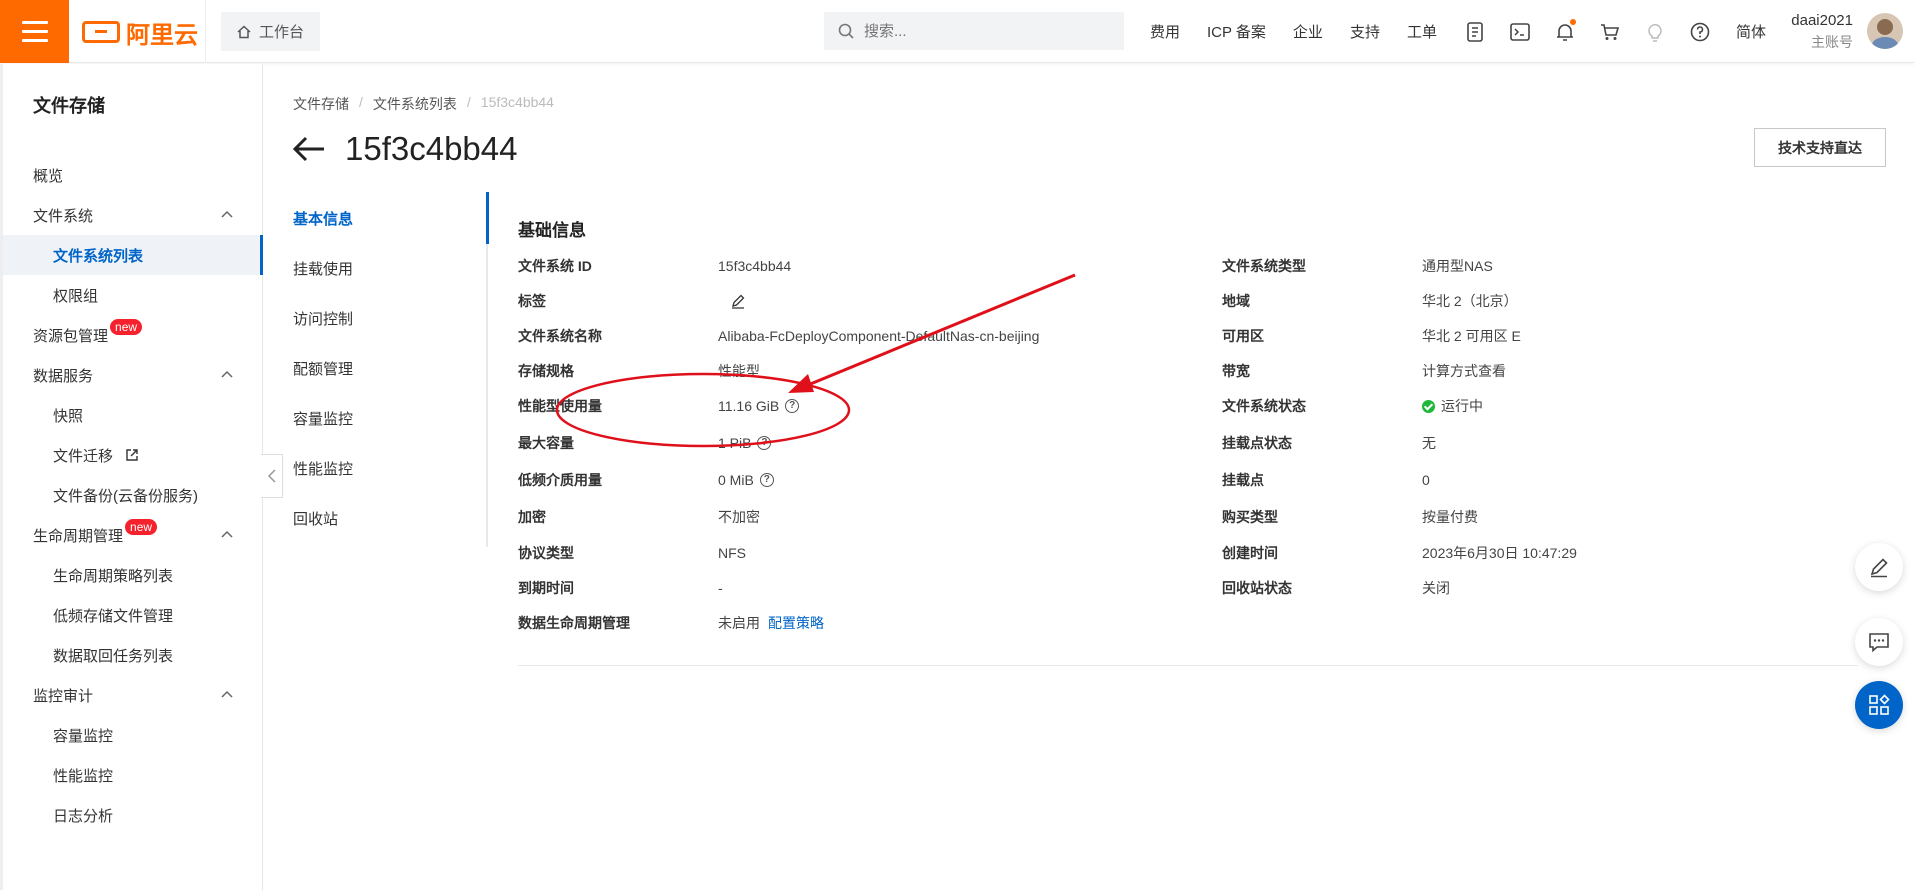  I want to click on sidebar-item-retrieve-tasks: 数据取回任务列表, so click(133, 655).